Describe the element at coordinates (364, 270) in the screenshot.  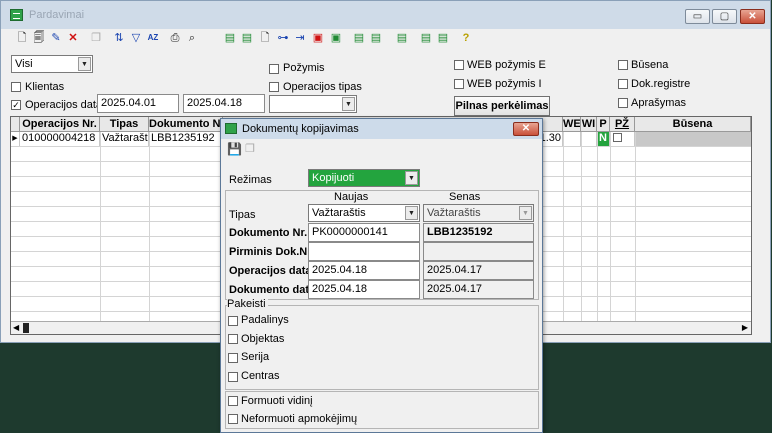
I see `op-data-new-field: 2025.04.18` at that location.